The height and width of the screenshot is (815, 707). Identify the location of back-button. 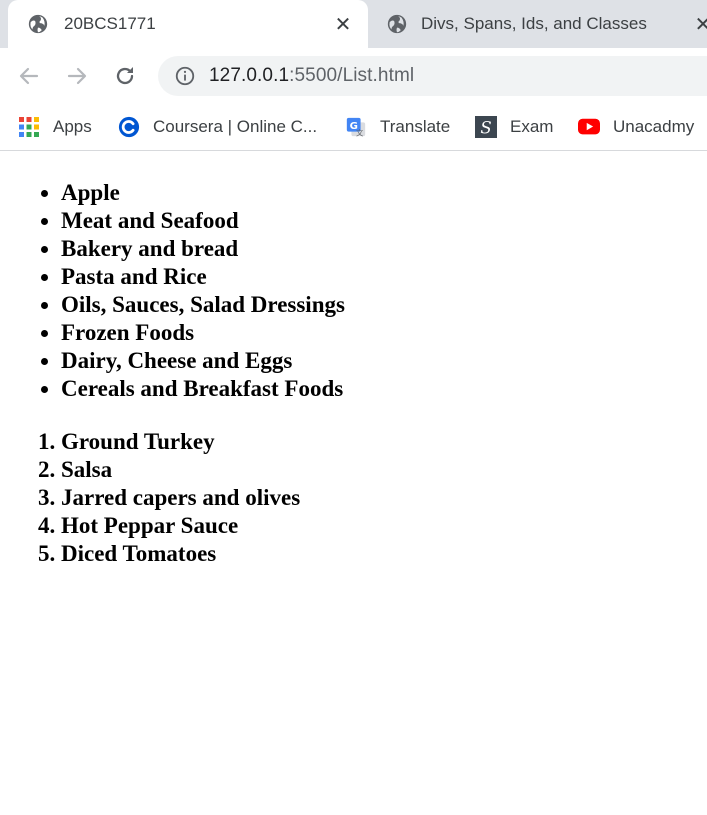
(29, 76).